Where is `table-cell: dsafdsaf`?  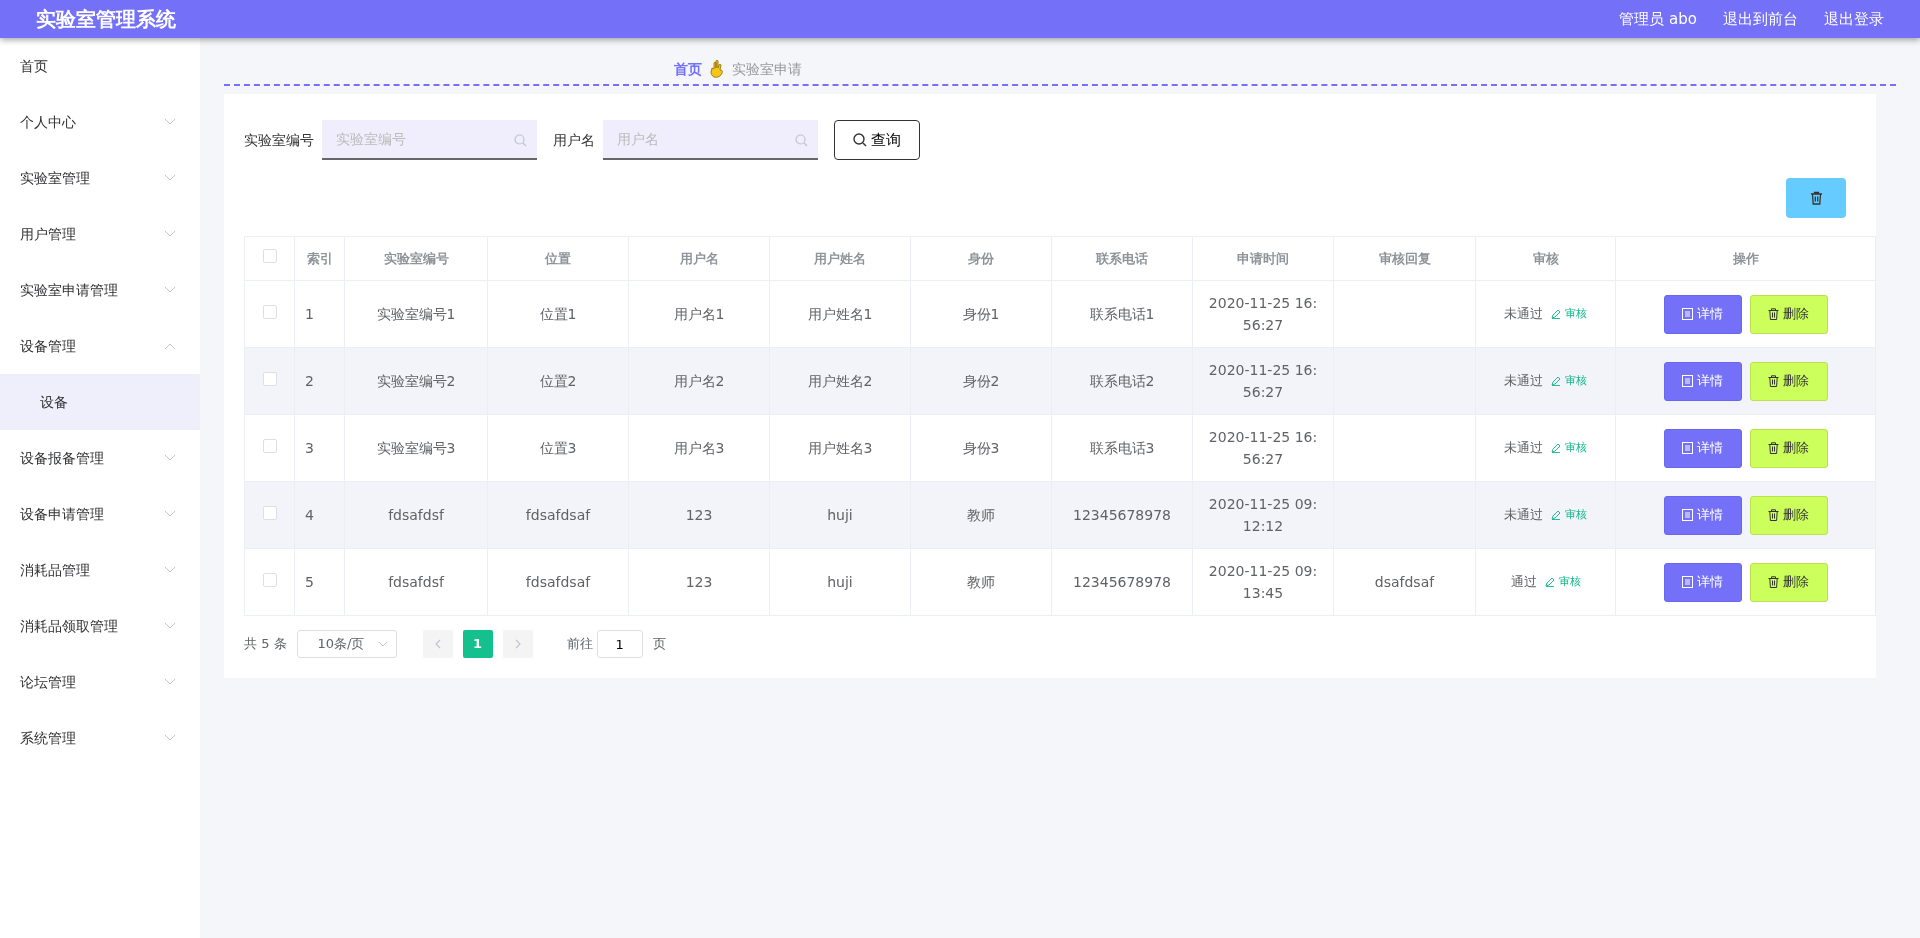 table-cell: dsafdsaf is located at coordinates (1404, 581).